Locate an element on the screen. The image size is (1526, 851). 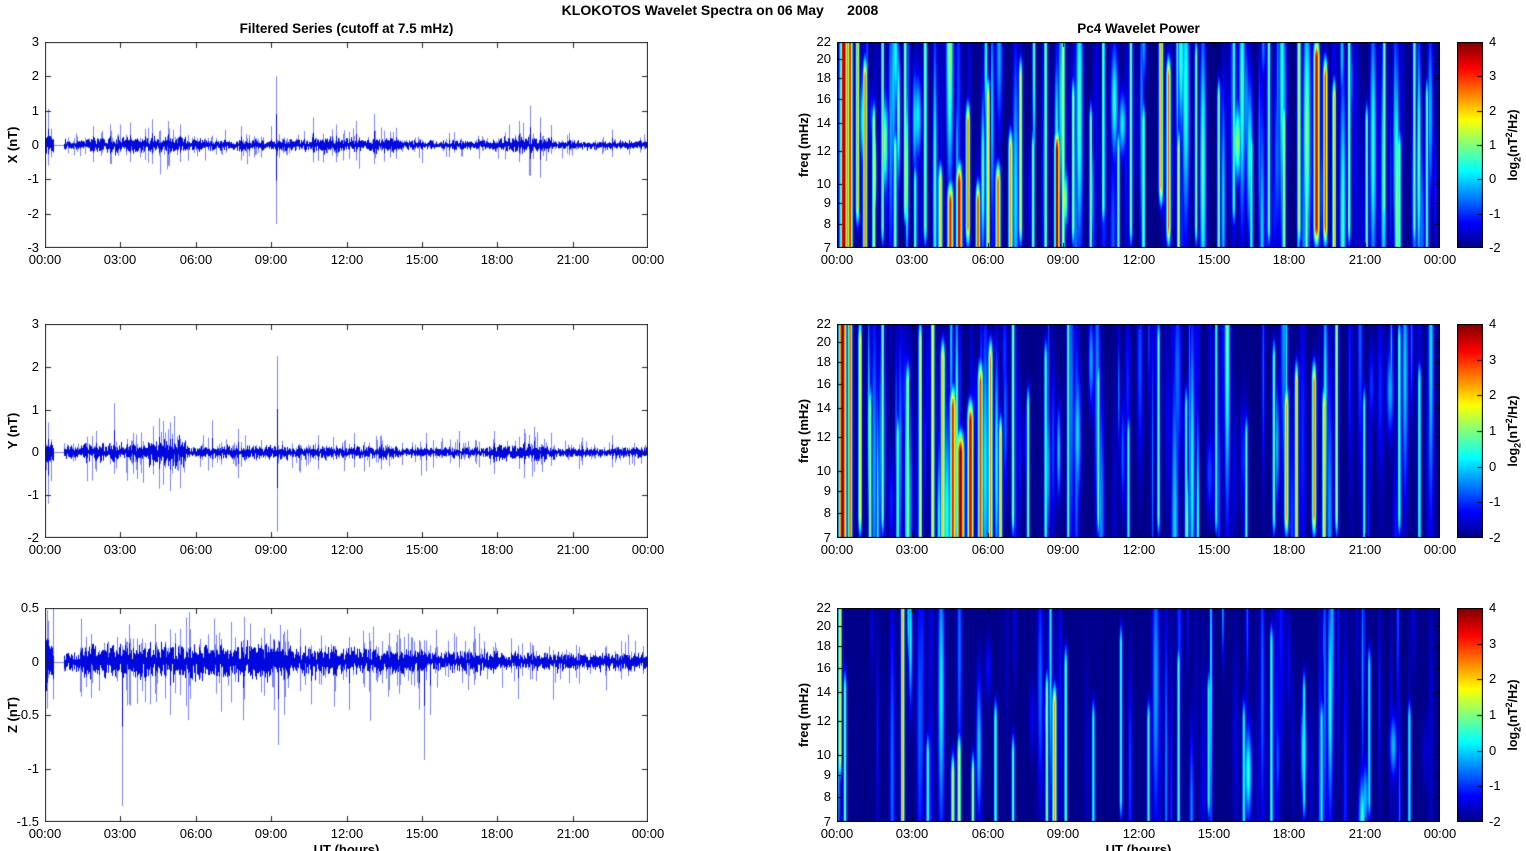
x-filtered-series-plot is located at coordinates (346, 145).